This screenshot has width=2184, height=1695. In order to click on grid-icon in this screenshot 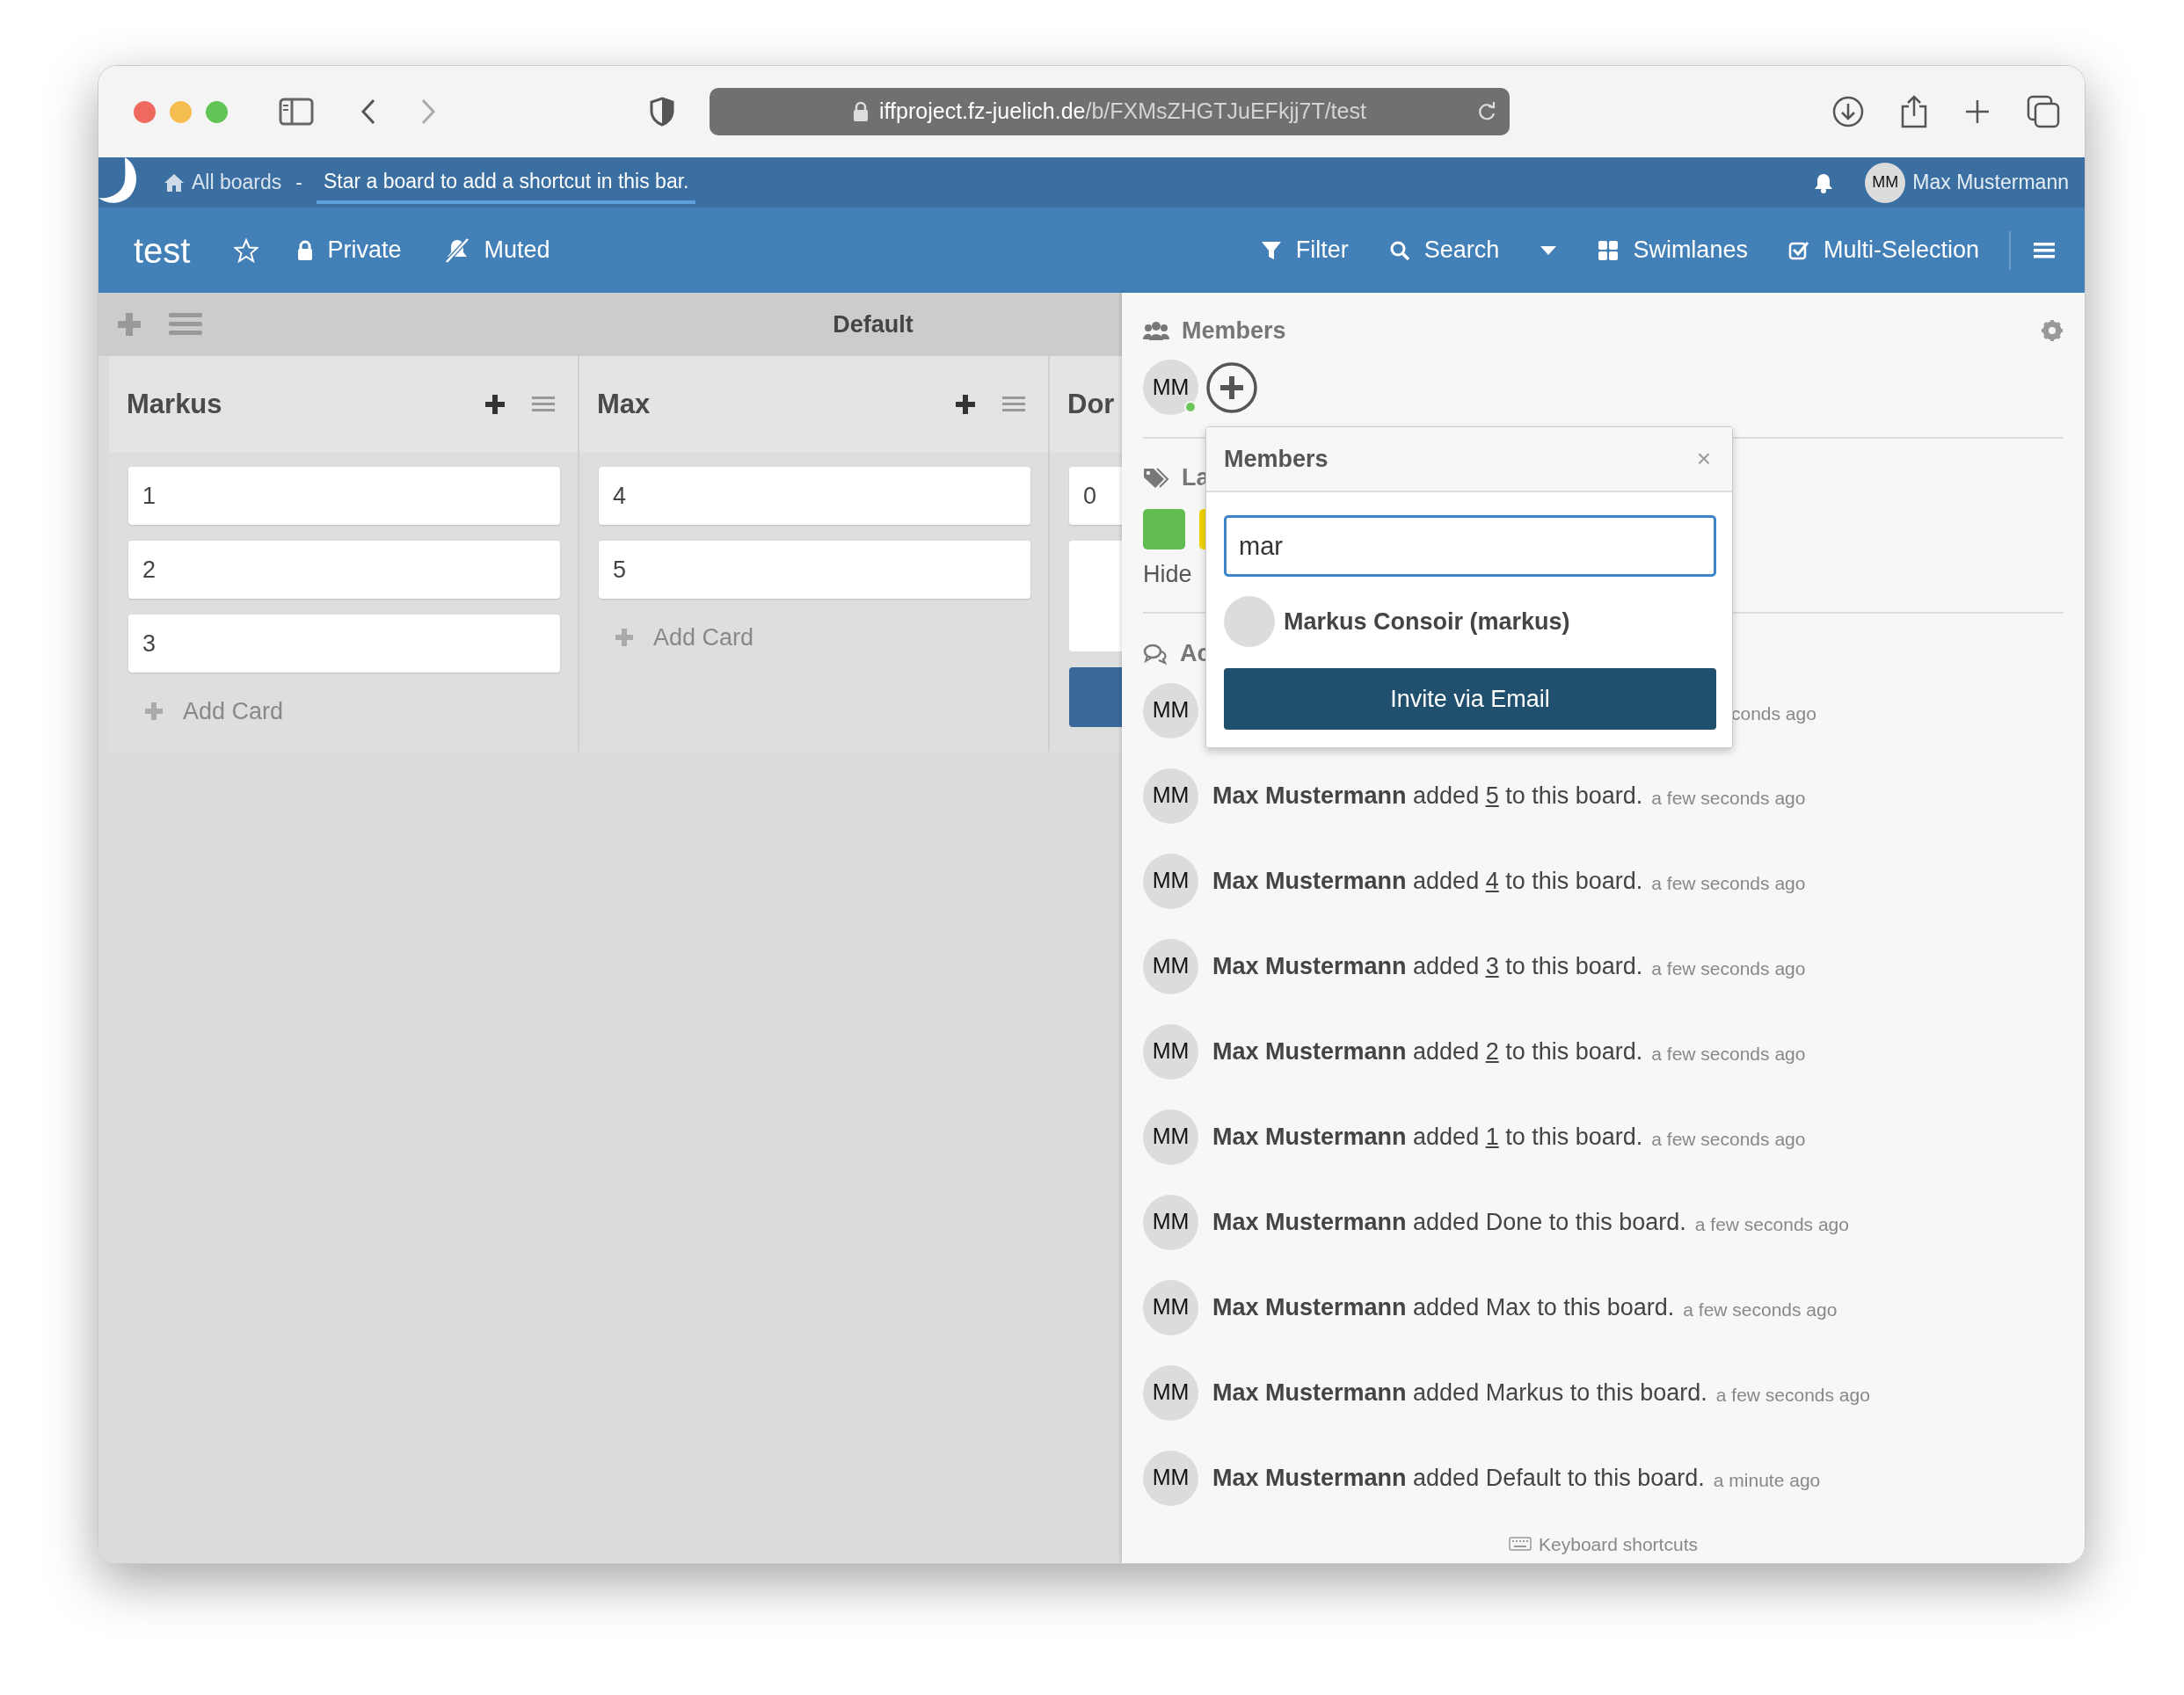, I will do `click(1609, 250)`.